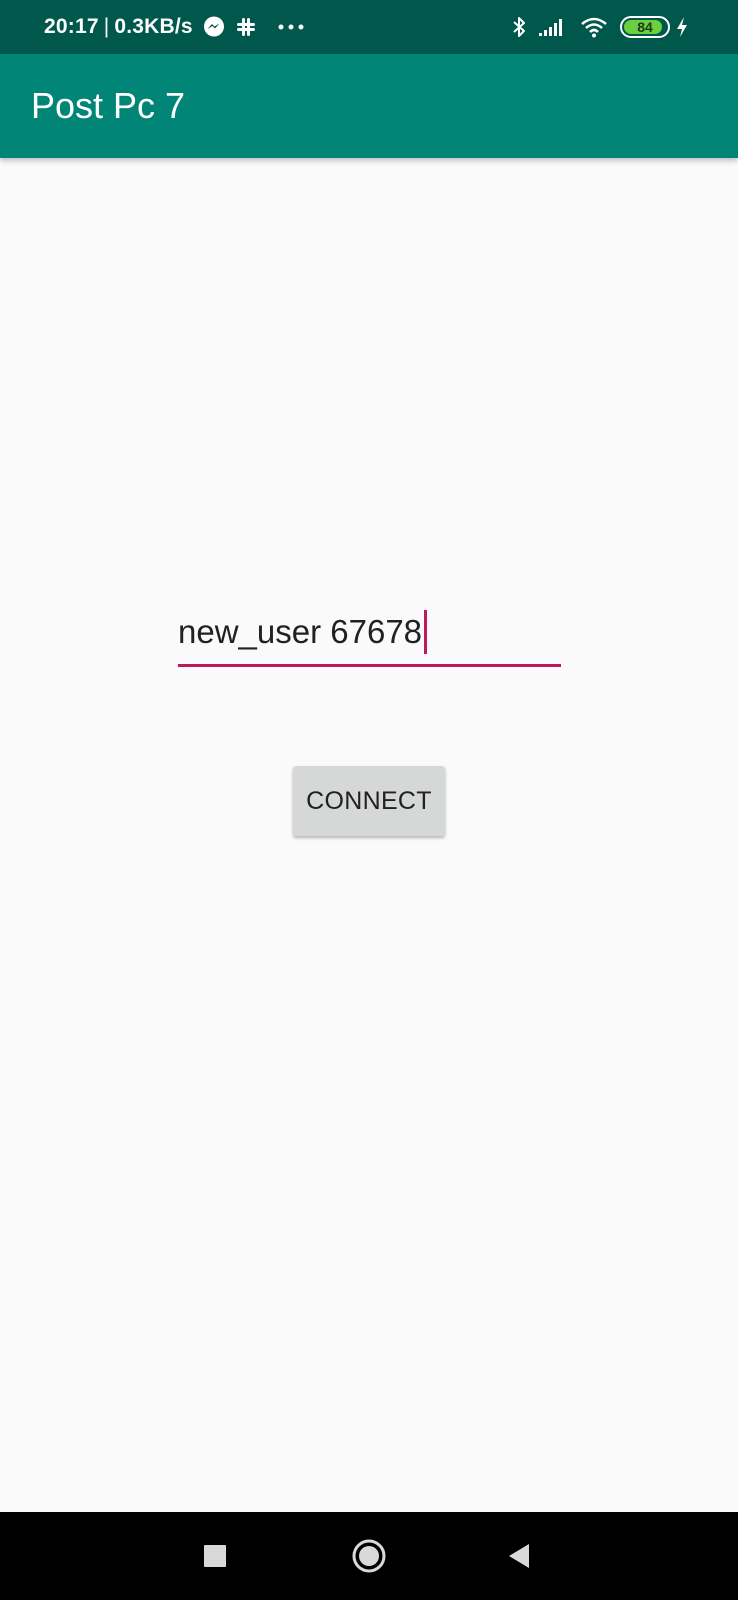 This screenshot has width=738, height=1600. Describe the element at coordinates (153, 26) in the screenshot. I see `network-speed: 0.3KB/s` at that location.